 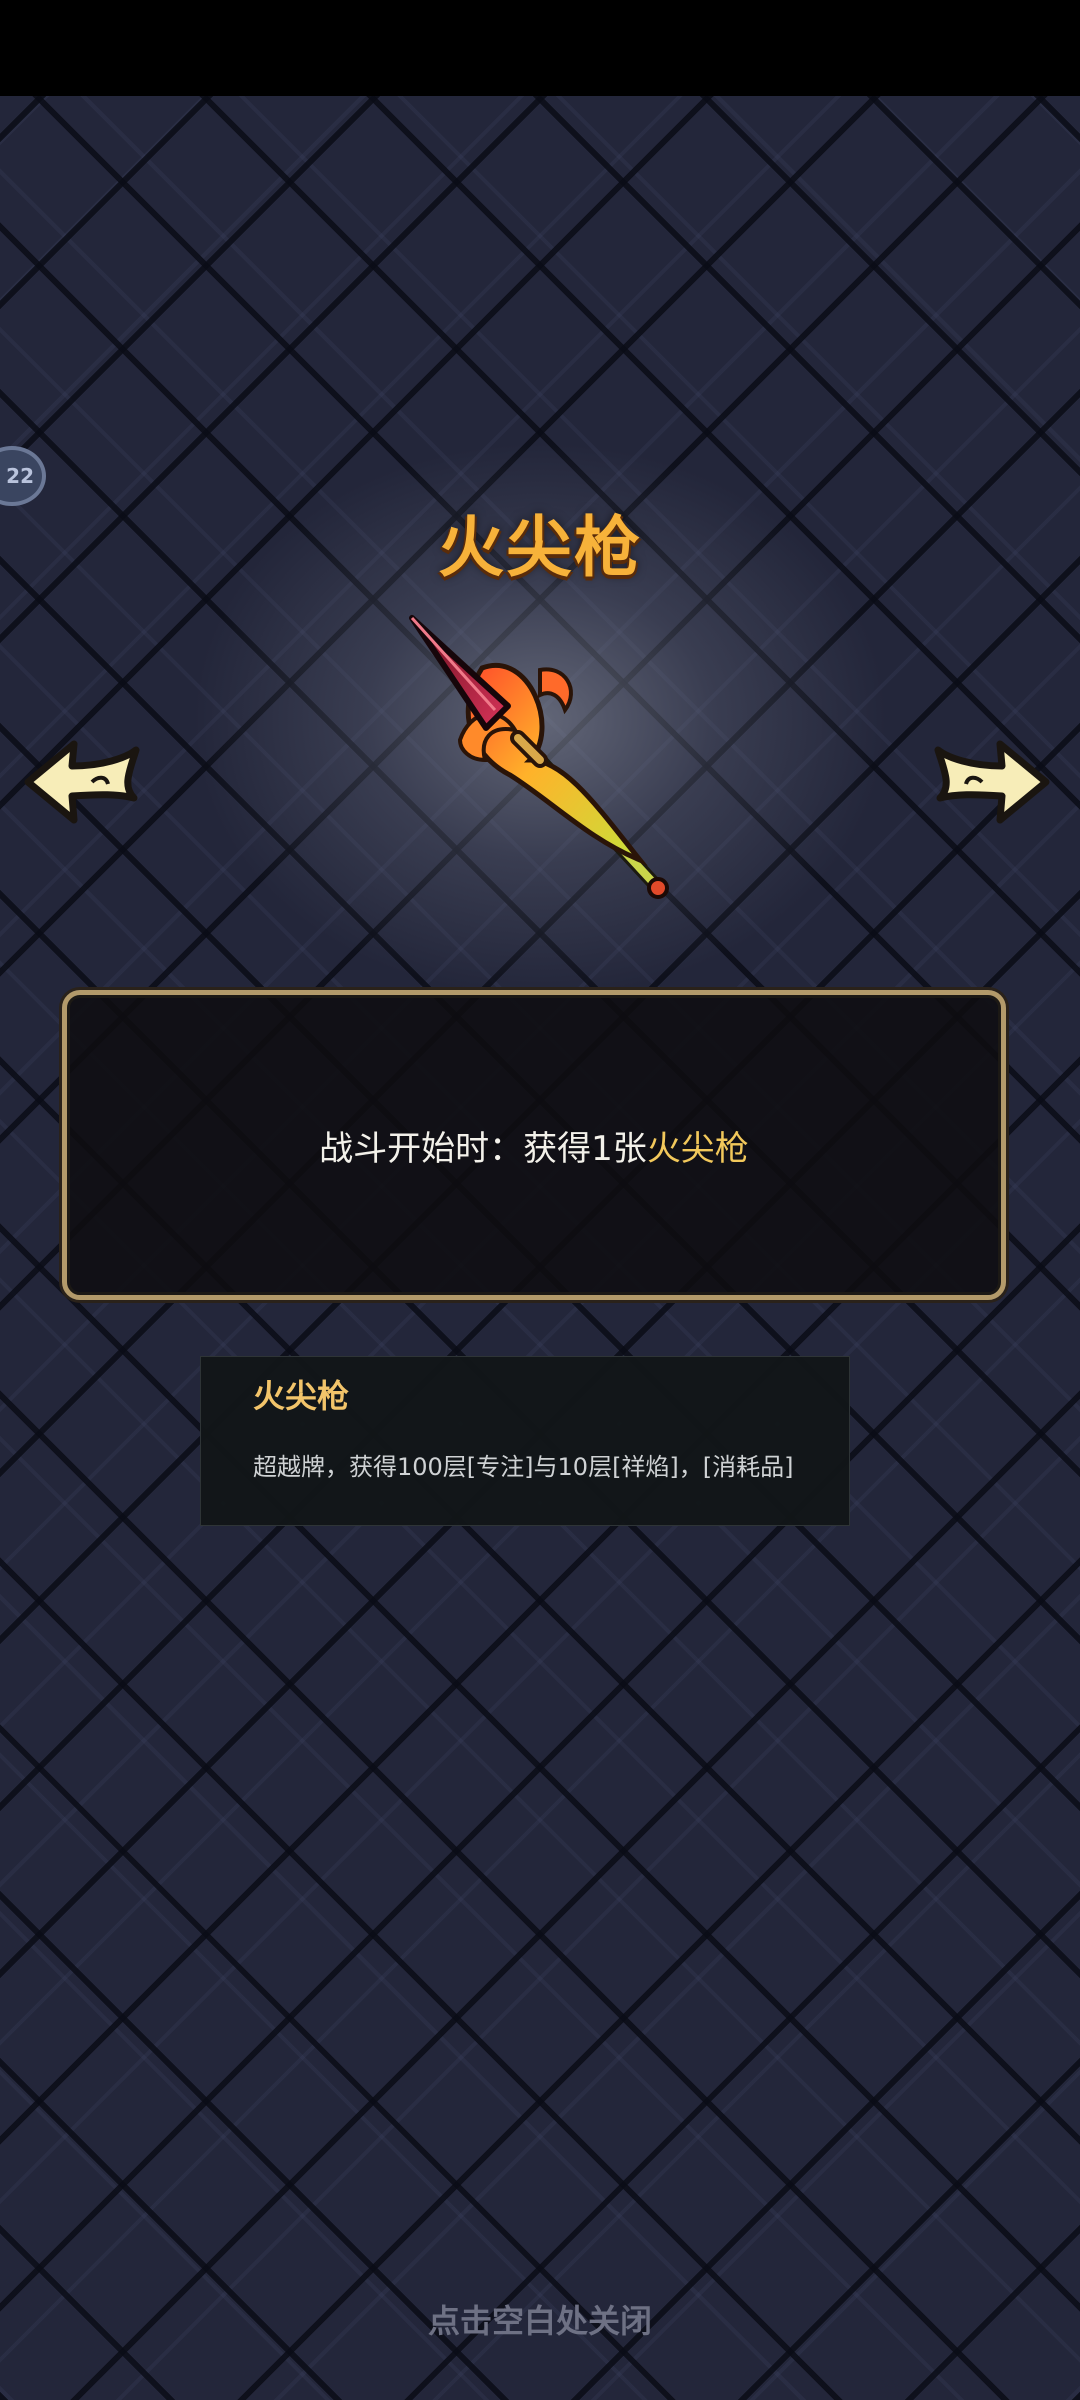 I want to click on previous-item-button, so click(x=82, y=782).